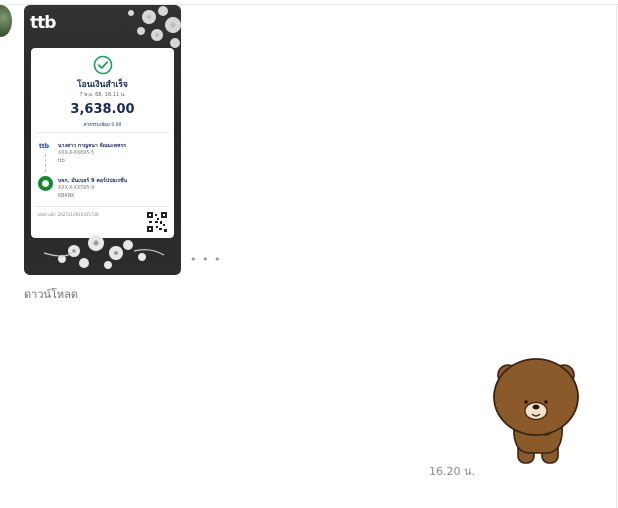 The image size is (618, 508). Describe the element at coordinates (452, 471) in the screenshot. I see `sent-timestamp: 16.20 น.` at that location.